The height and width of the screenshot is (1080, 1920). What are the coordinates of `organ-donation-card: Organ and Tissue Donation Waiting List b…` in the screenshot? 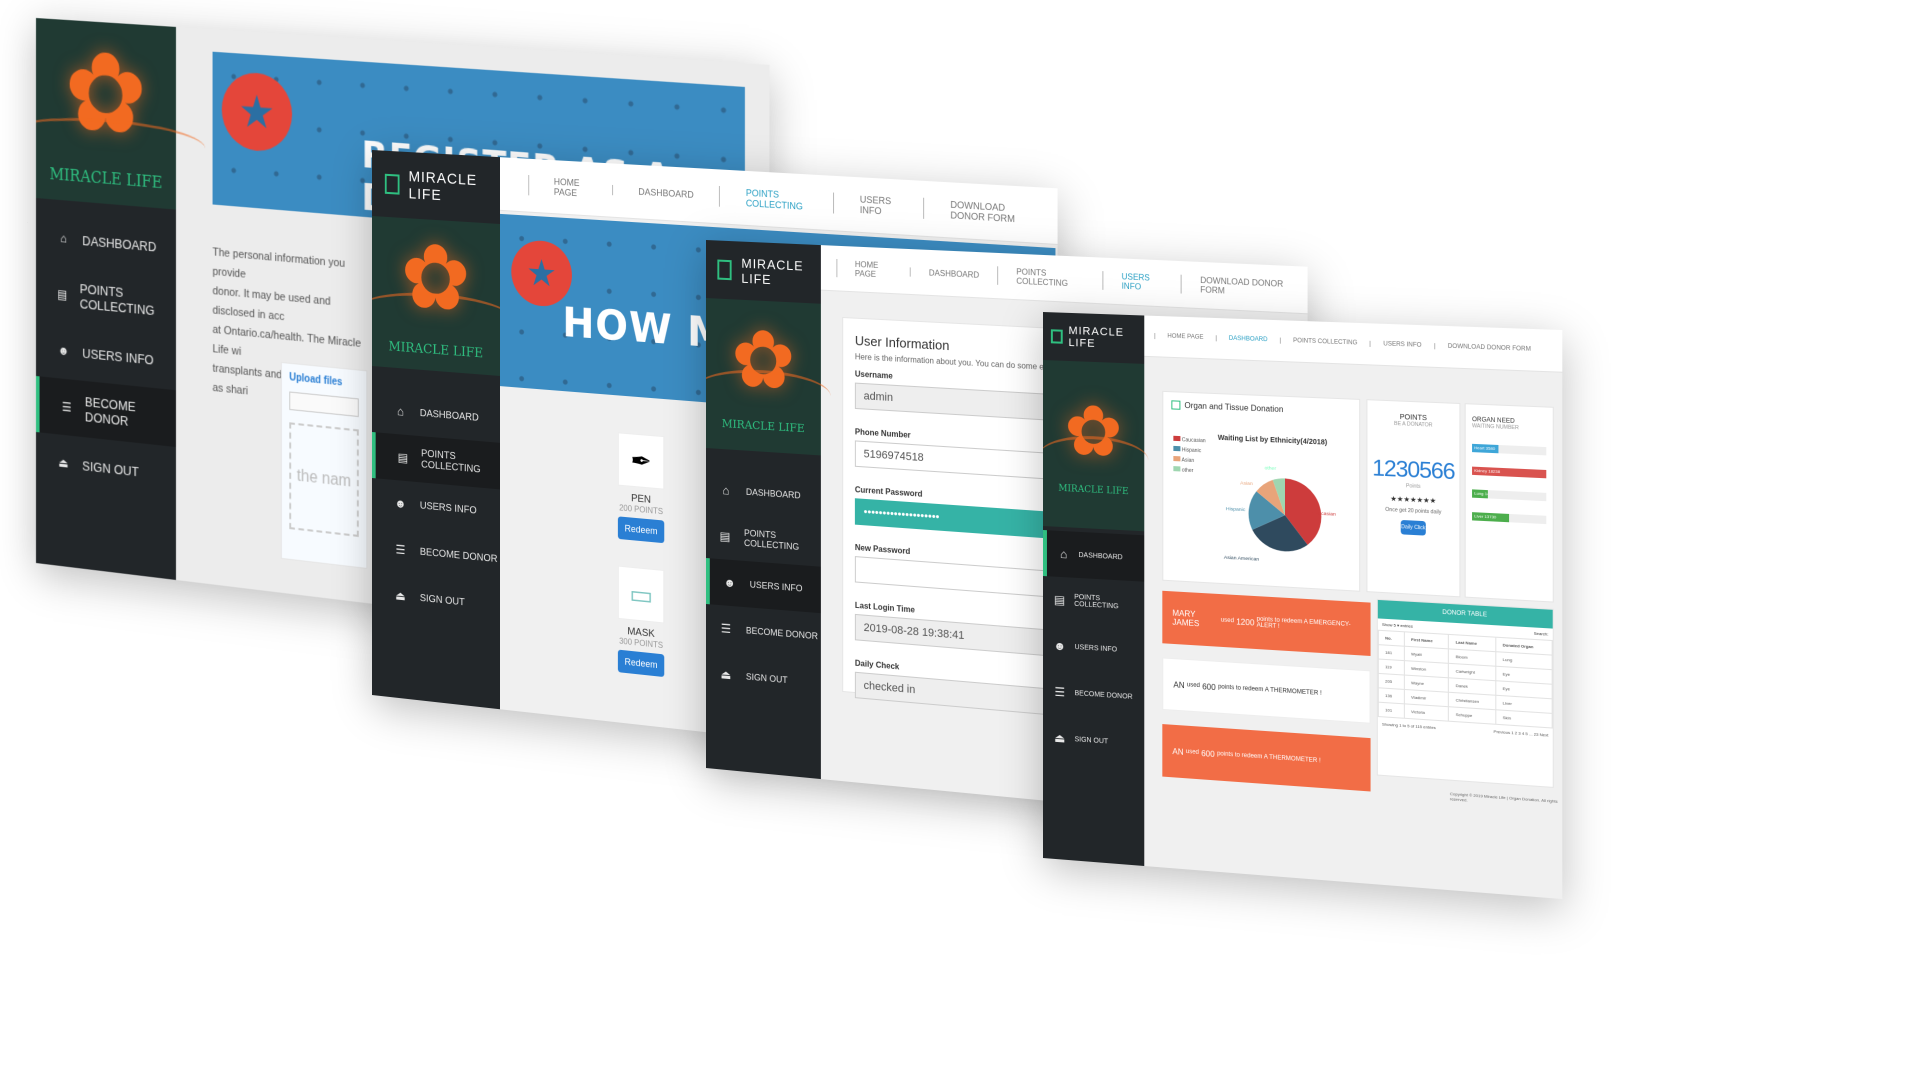 It's located at (1261, 491).